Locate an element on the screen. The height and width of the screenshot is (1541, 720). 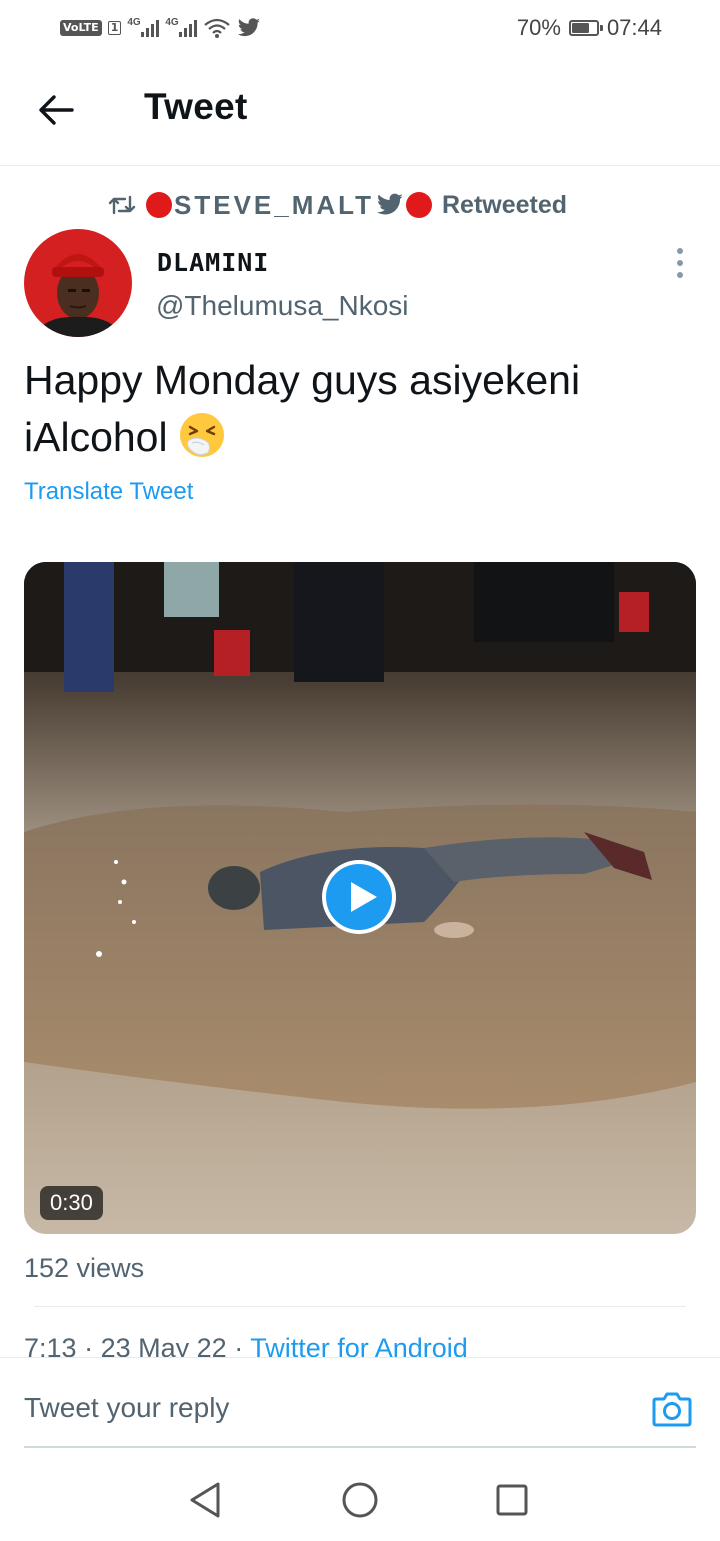
sim-badge: 1 is located at coordinates (114, 28).